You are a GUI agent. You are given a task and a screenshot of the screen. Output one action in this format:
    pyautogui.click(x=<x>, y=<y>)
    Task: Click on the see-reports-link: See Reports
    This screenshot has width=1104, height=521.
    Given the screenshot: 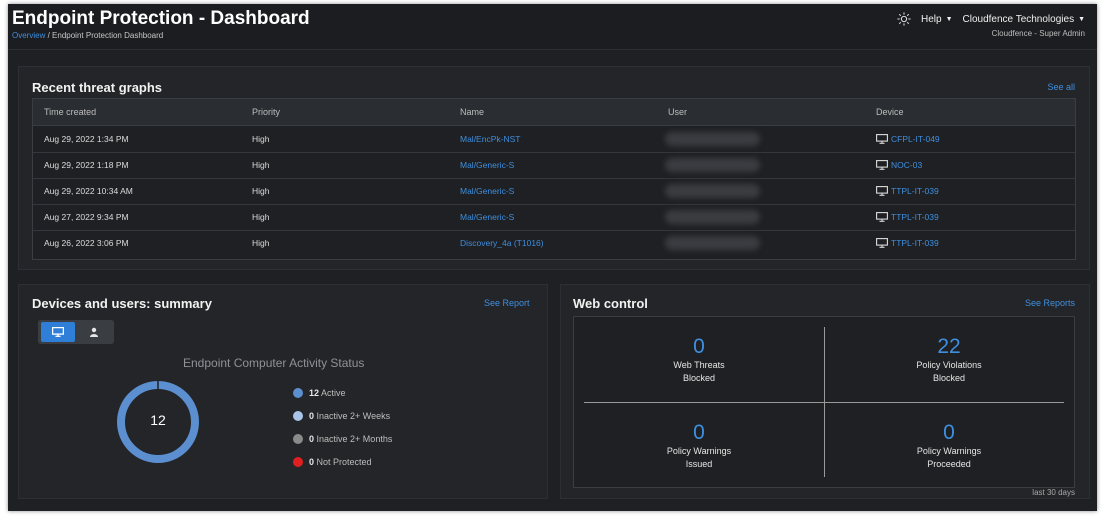 What is the action you would take?
    pyautogui.click(x=1050, y=303)
    